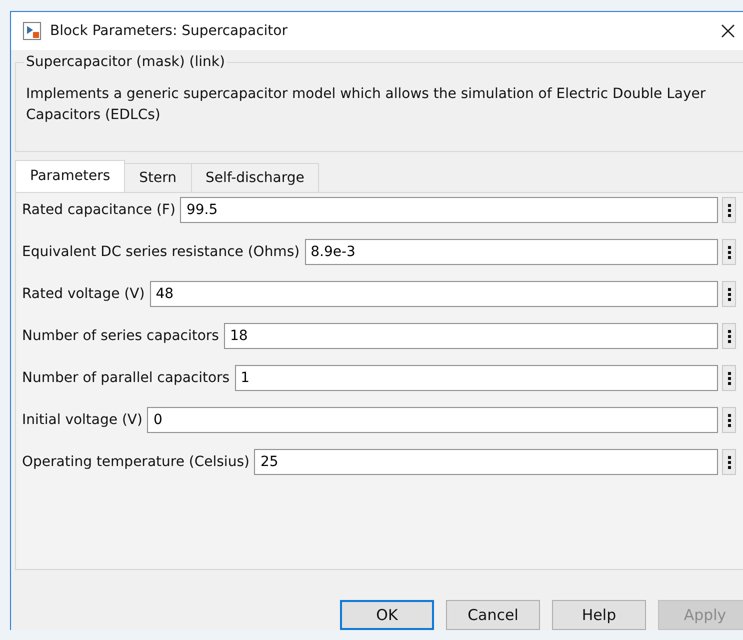  I want to click on block-icon, so click(32, 31).